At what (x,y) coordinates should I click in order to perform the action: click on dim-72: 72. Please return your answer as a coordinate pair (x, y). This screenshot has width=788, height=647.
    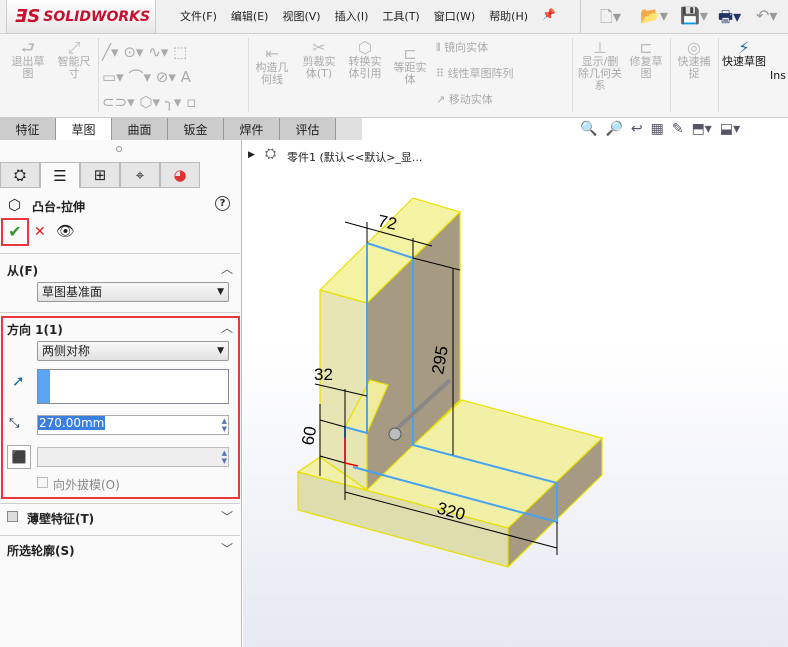
    Looking at the image, I should click on (387, 222).